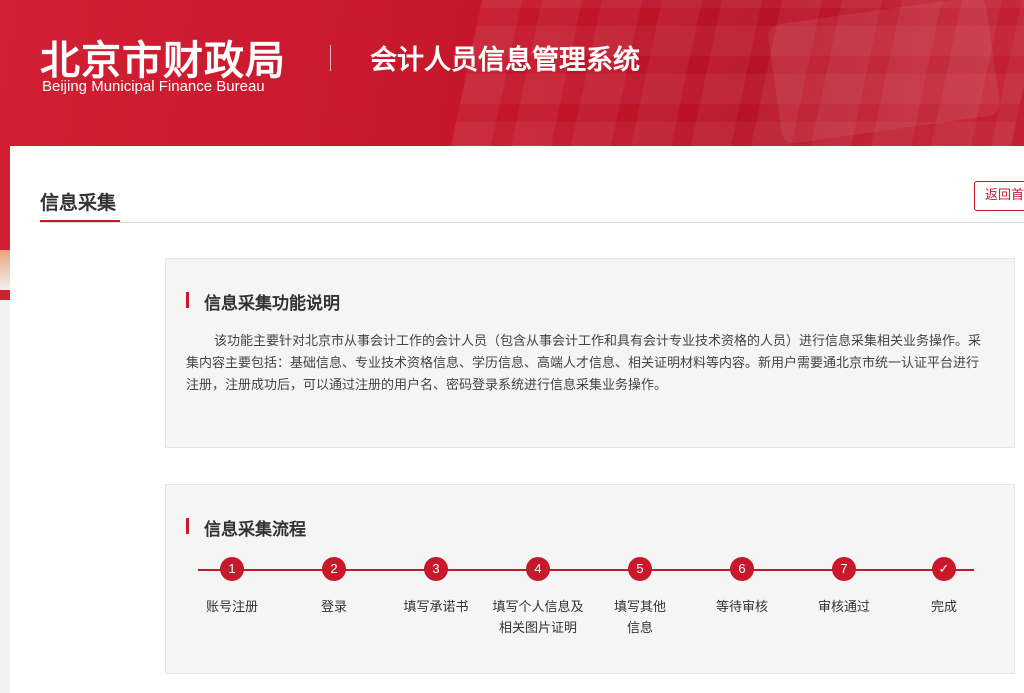 The image size is (1024, 693). Describe the element at coordinates (232, 569) in the screenshot. I see `step-number: 1` at that location.